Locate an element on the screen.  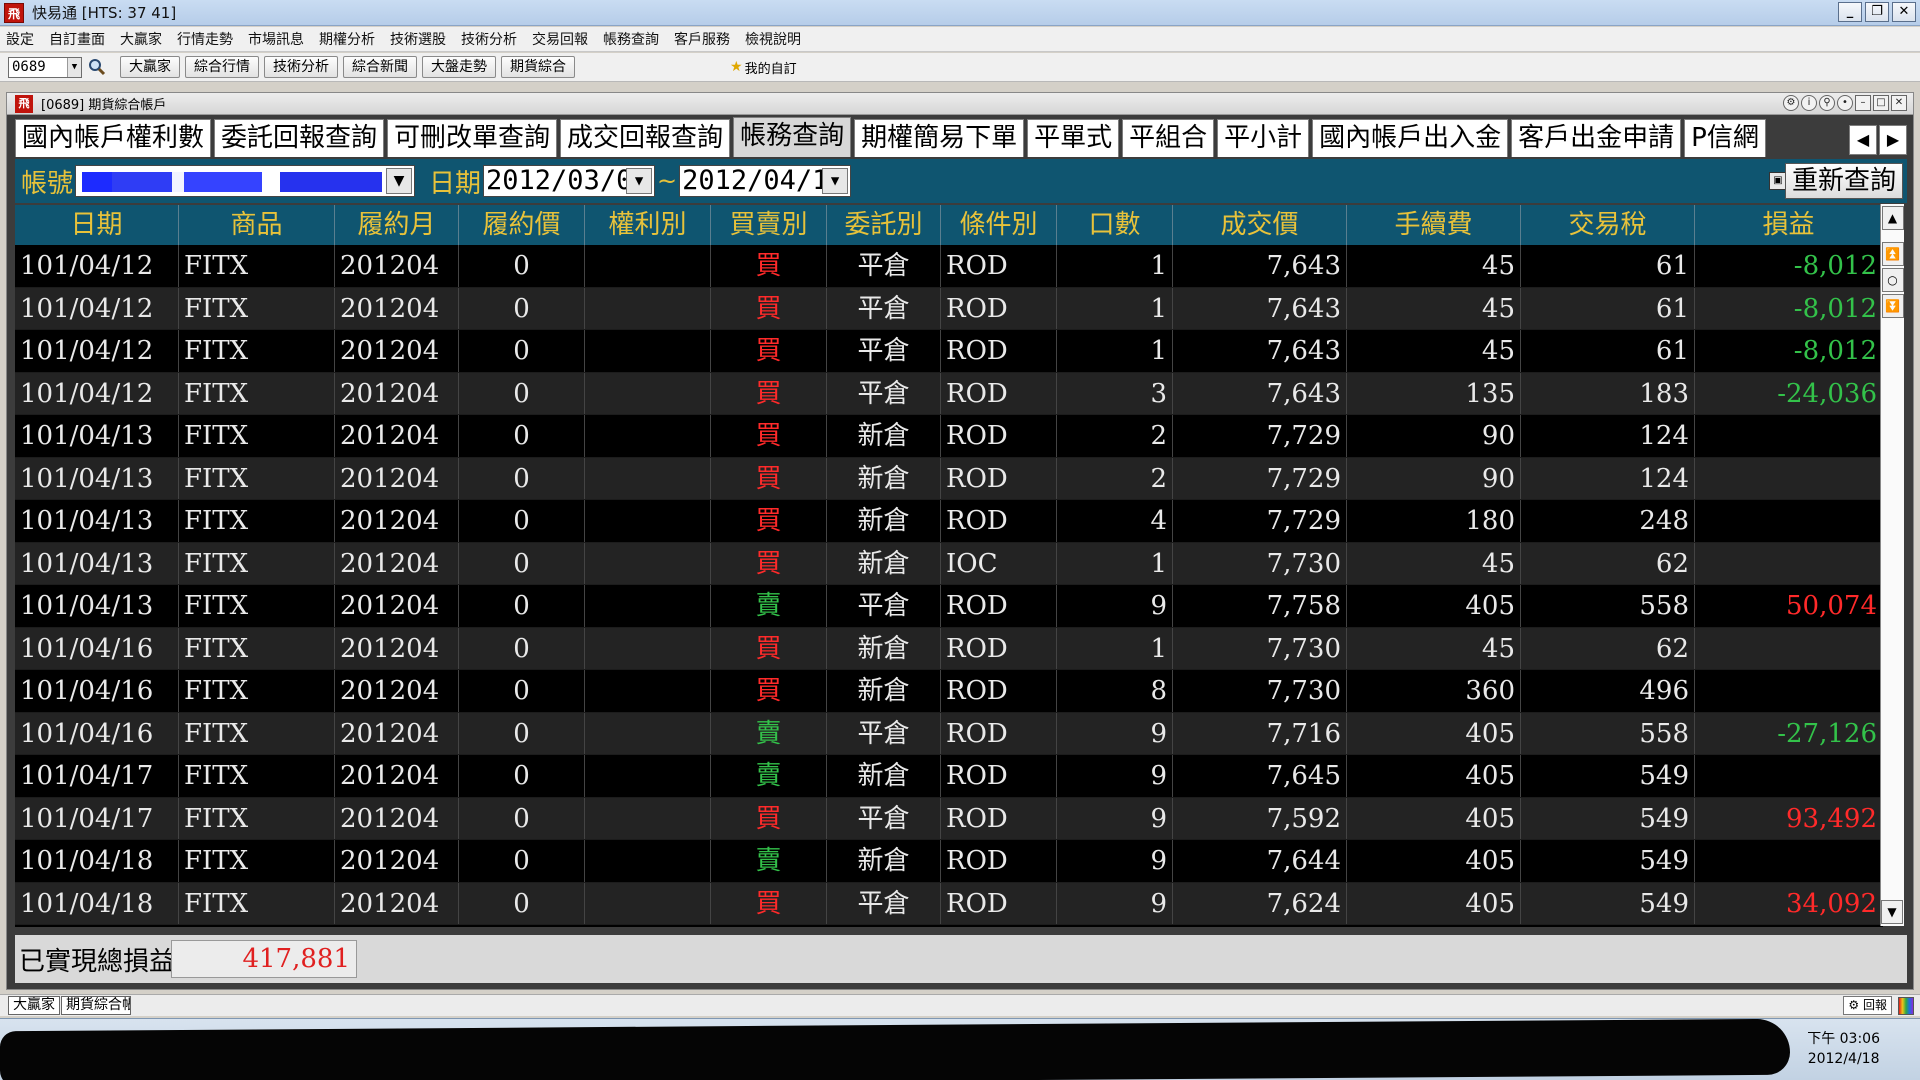
table-row: 101/04/13 FITX 201204 0 買新倉 ROD 4 7,729 180 248 is located at coordinates (949, 521).